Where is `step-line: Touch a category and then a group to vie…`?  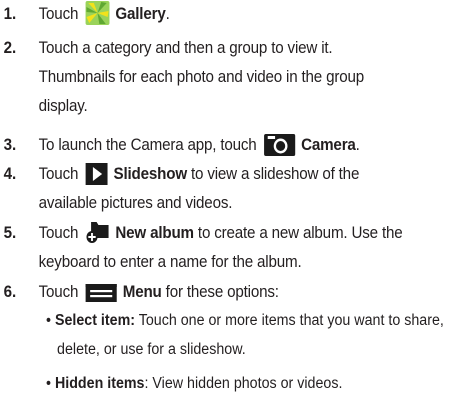
step-line: Touch a category and then a group to vie… is located at coordinates (185, 48).